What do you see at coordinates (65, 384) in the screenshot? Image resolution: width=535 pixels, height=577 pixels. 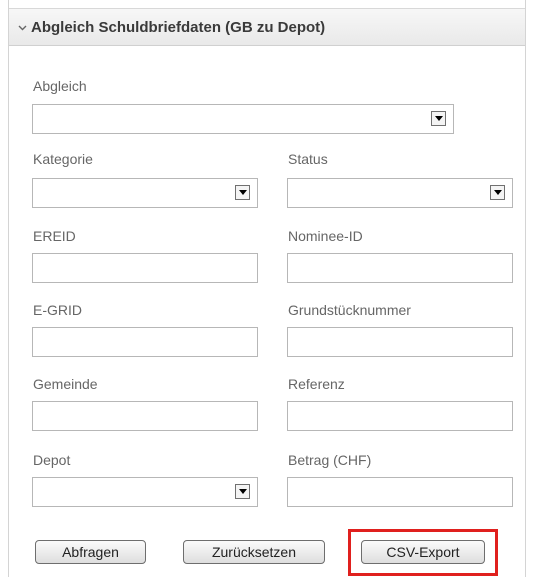 I see `gemeinde-label: Gemeinde` at bounding box center [65, 384].